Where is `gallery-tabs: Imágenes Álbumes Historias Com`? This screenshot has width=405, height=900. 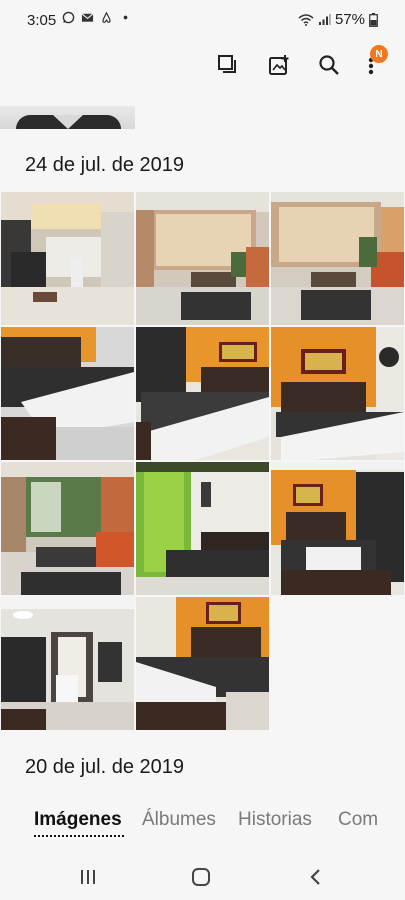
gallery-tabs: Imágenes Álbumes Historias Com is located at coordinates (202, 825).